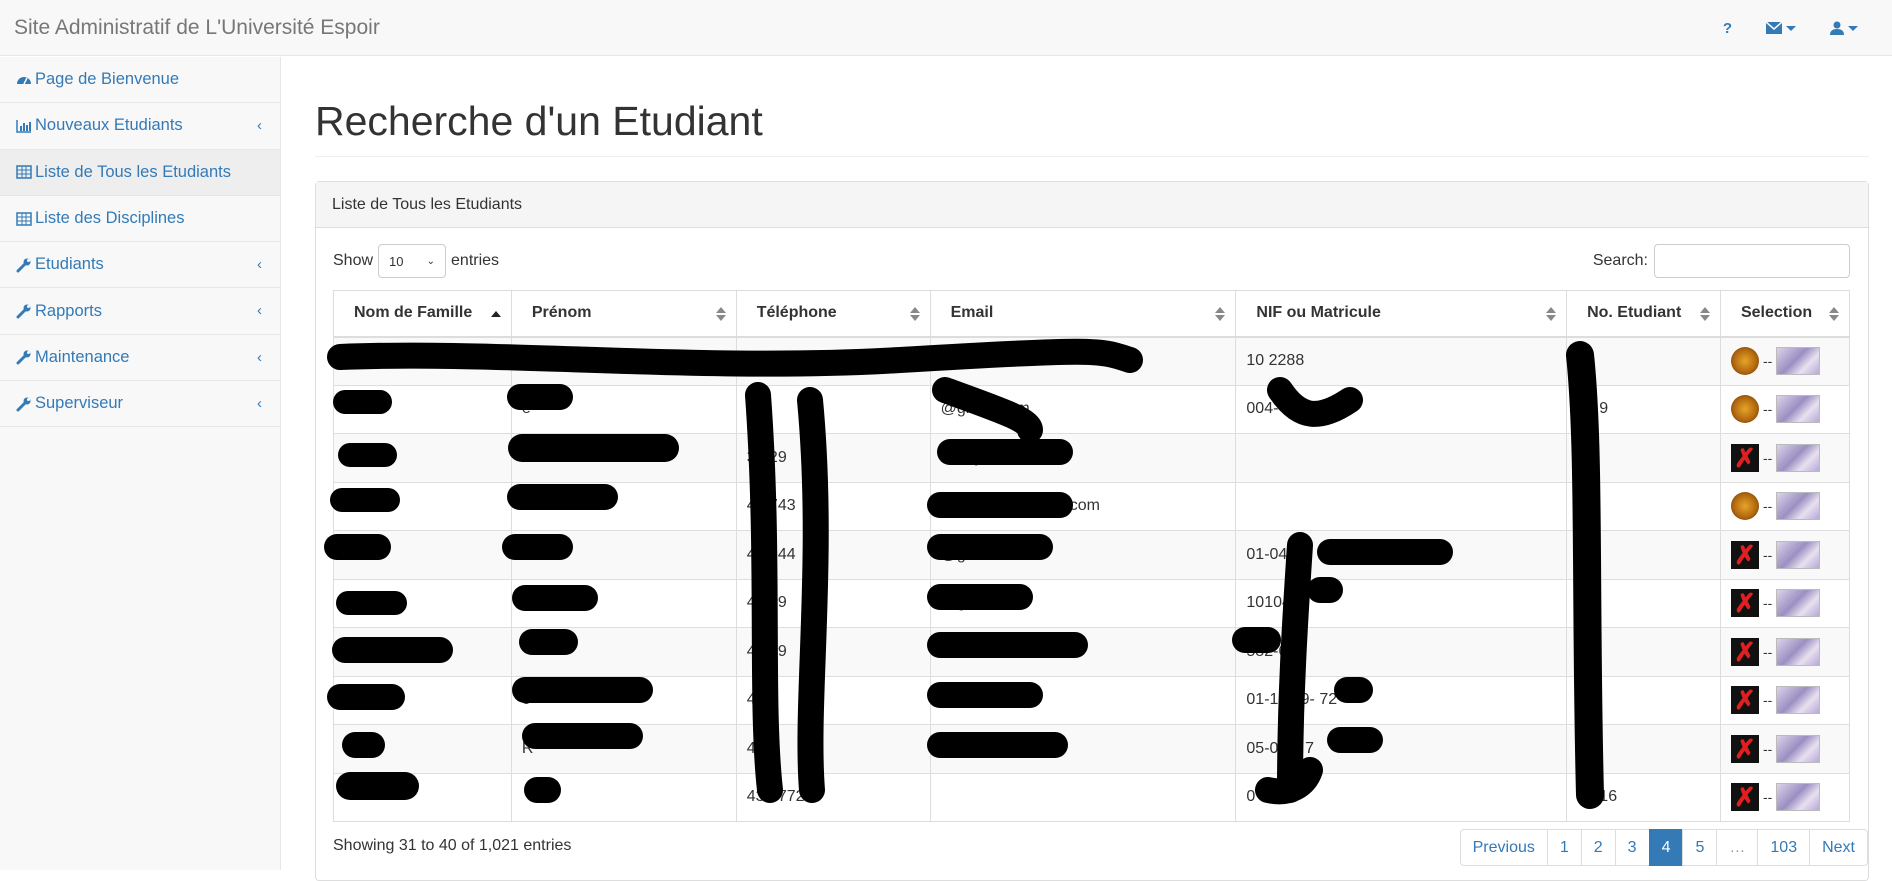  Describe the element at coordinates (1092, 506) in the screenshot. I see `table-row: 46 743 inosalexis@gmail.com 1 1 --` at that location.